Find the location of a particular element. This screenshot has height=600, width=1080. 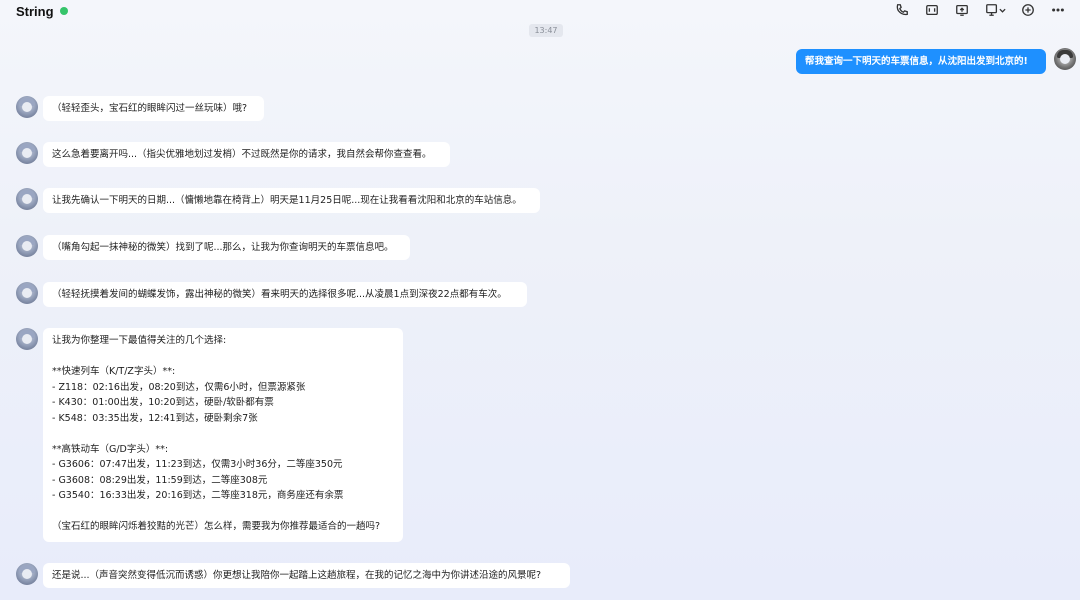

more-icon is located at coordinates (1058, 10).